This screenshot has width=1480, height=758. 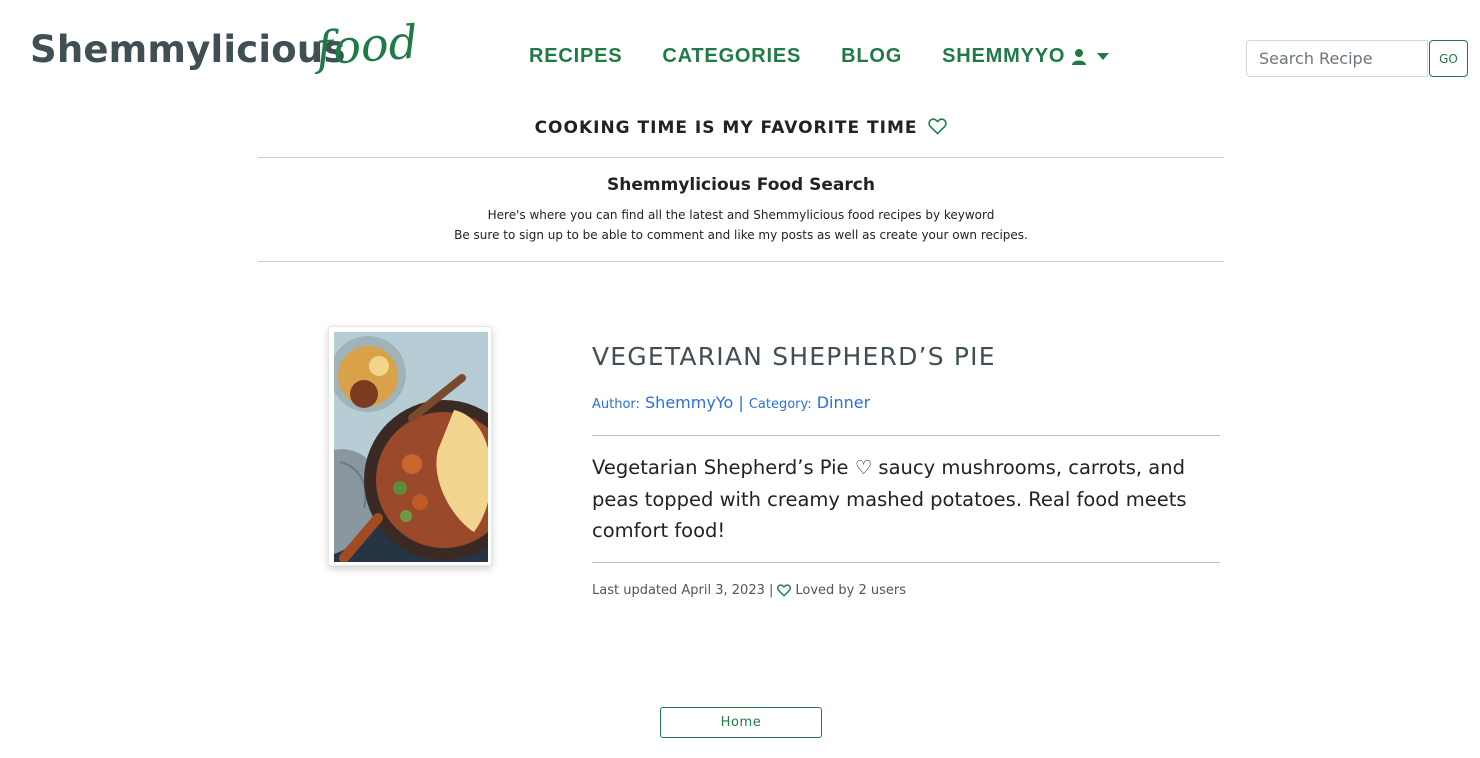 What do you see at coordinates (871, 56) in the screenshot?
I see `nav-blog: BLOG` at bounding box center [871, 56].